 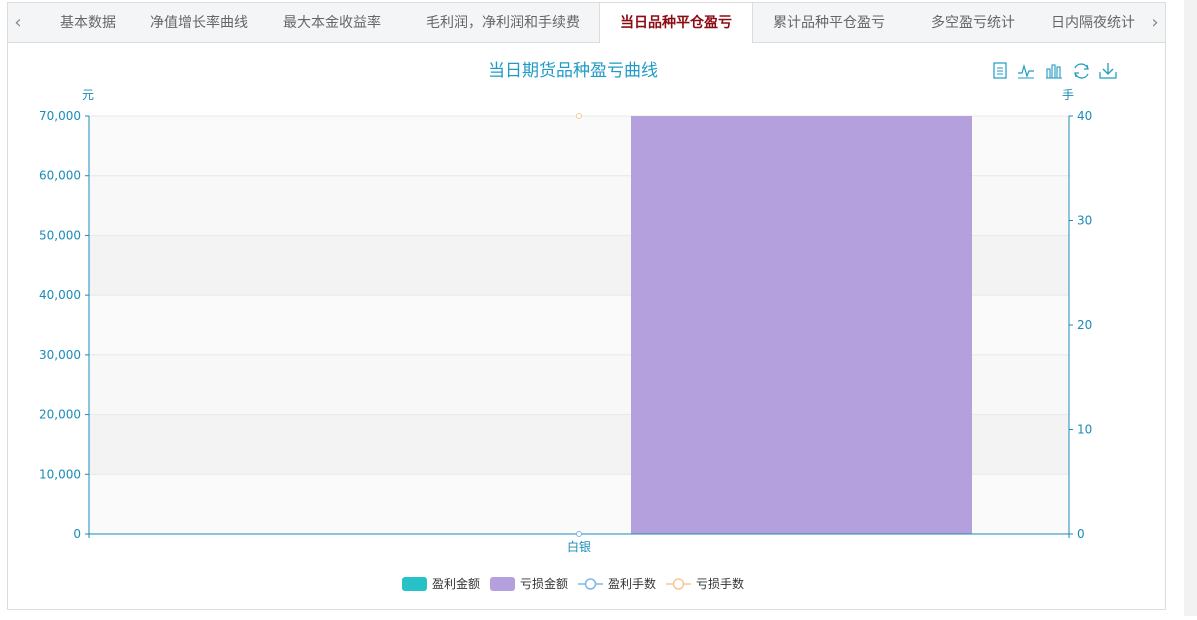 What do you see at coordinates (60, 295) in the screenshot?
I see `y-left-tick-label: 40,000` at bounding box center [60, 295].